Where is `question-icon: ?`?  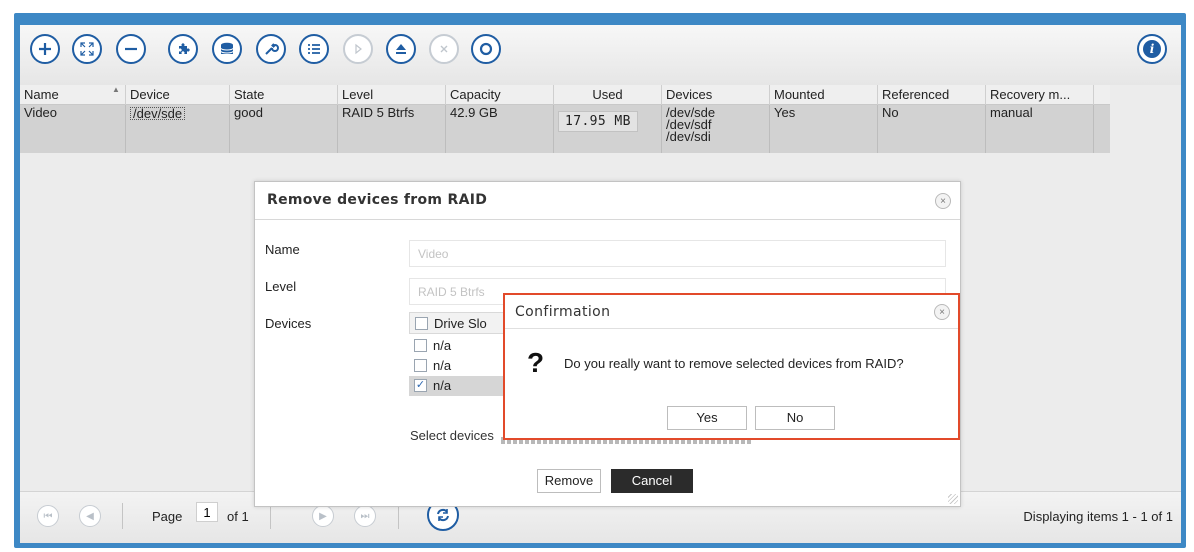 question-icon: ? is located at coordinates (536, 362).